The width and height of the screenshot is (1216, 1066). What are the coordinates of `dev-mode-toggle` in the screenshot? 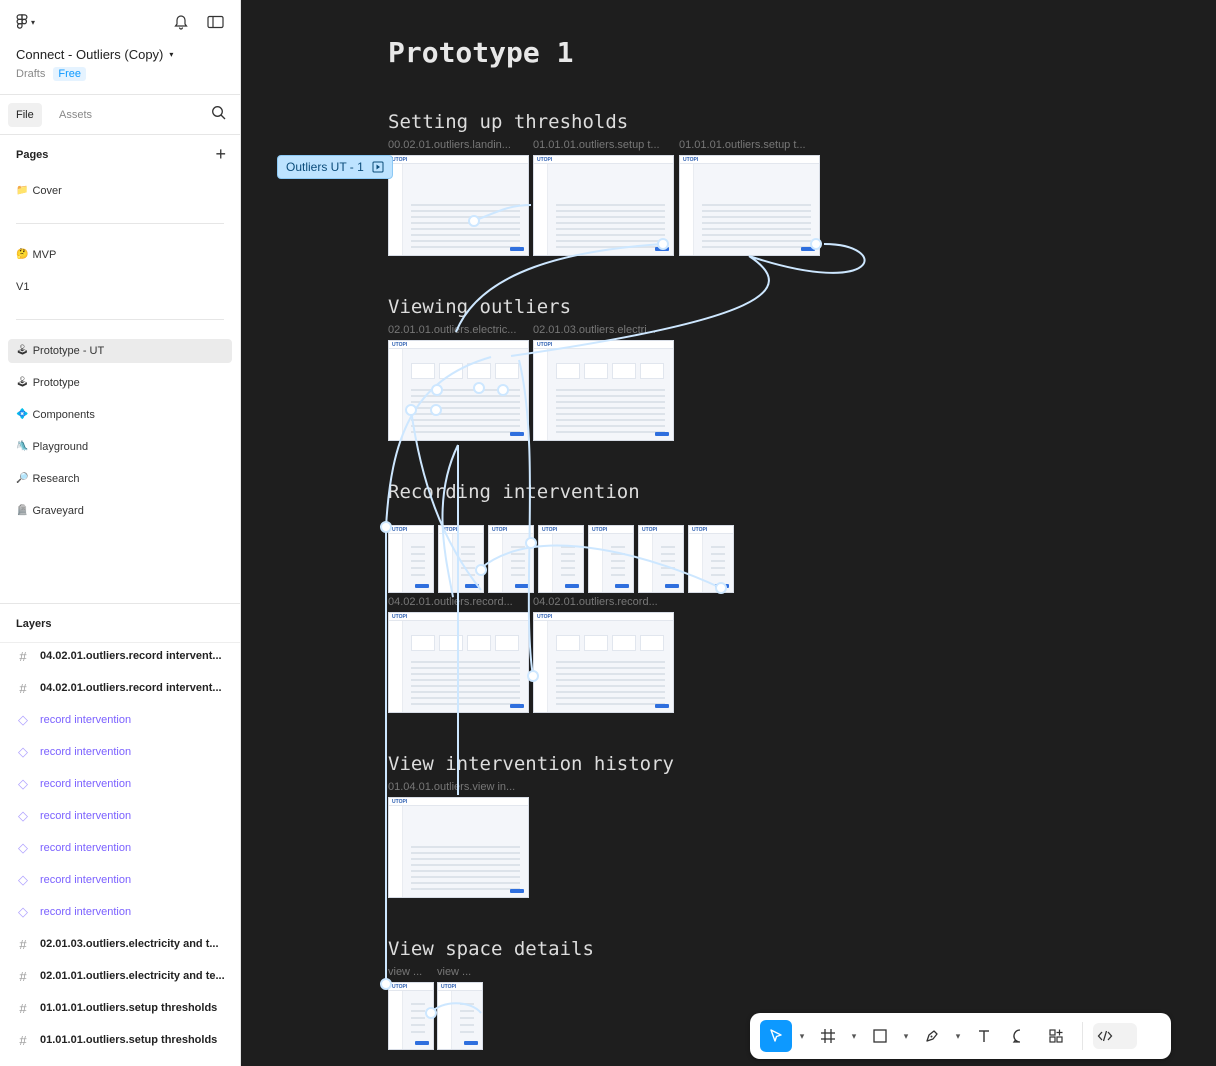 It's located at (1115, 1036).